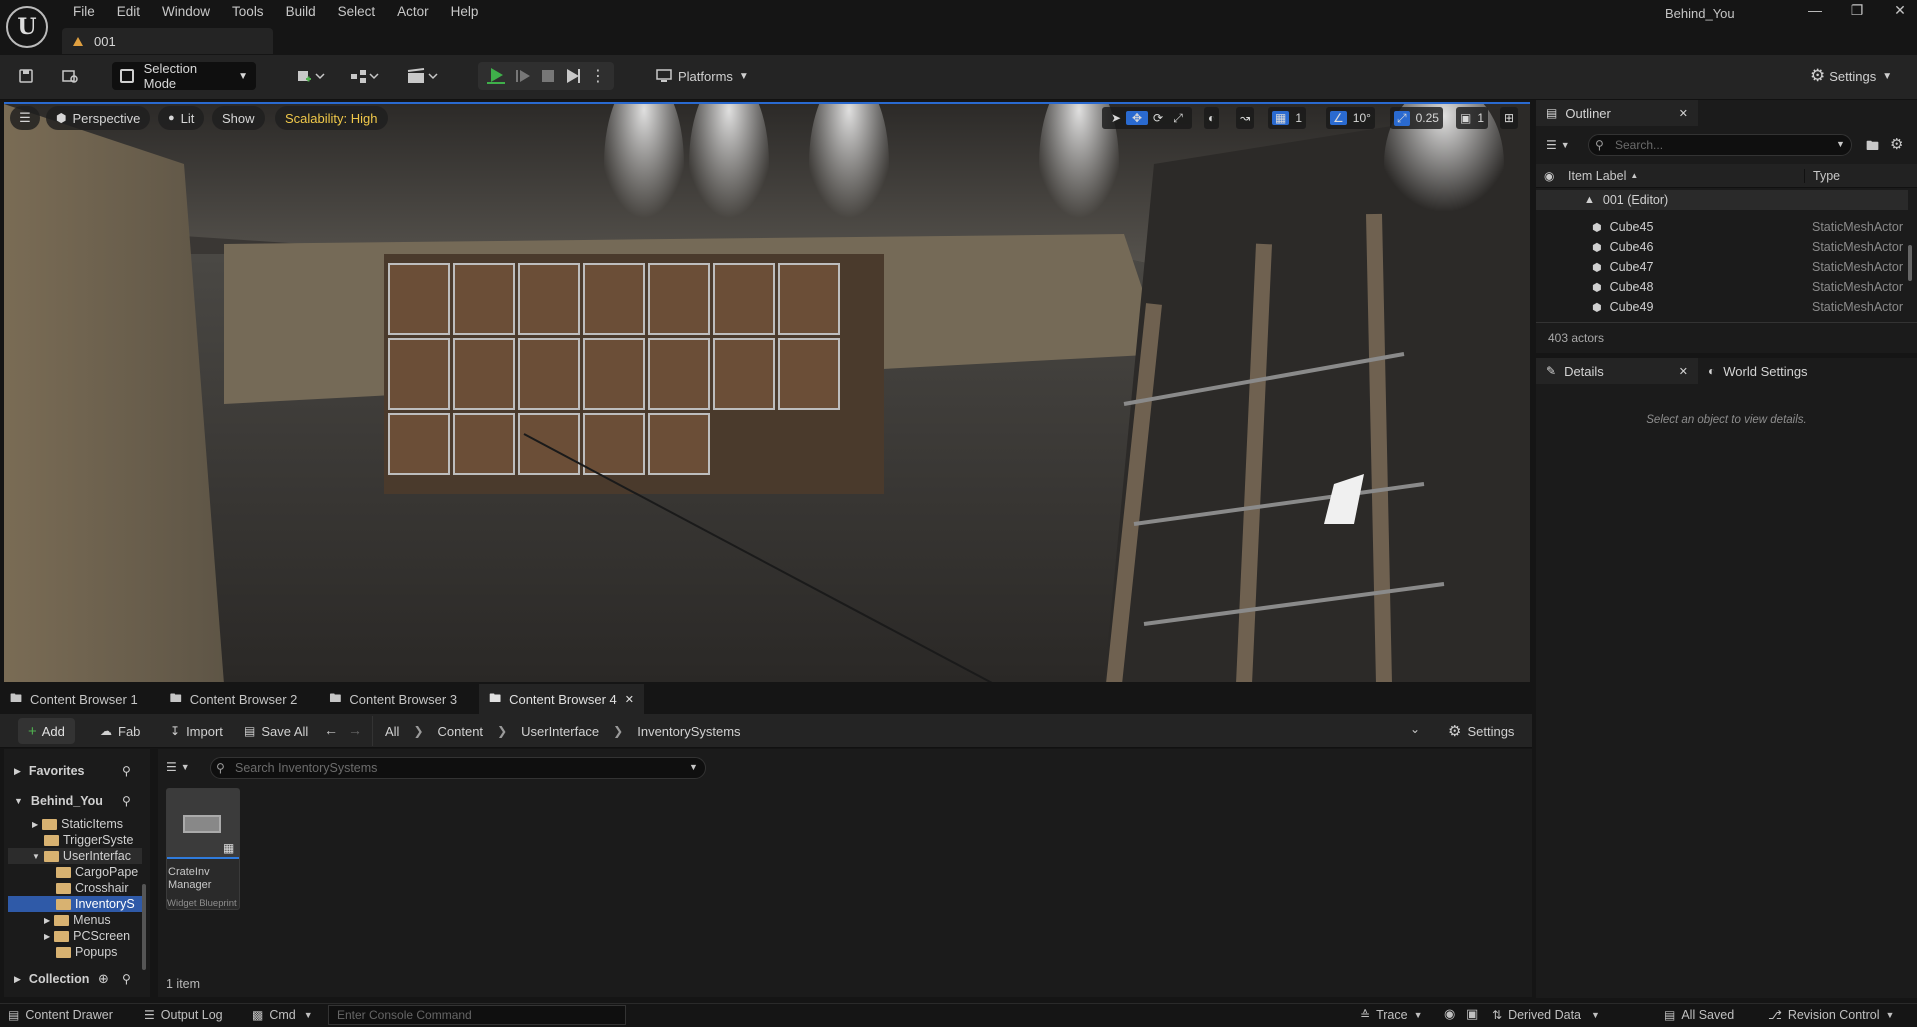 The height and width of the screenshot is (1027, 1917). Describe the element at coordinates (93, 840) in the screenshot. I see `tree-folder: TriggerSyste` at that location.